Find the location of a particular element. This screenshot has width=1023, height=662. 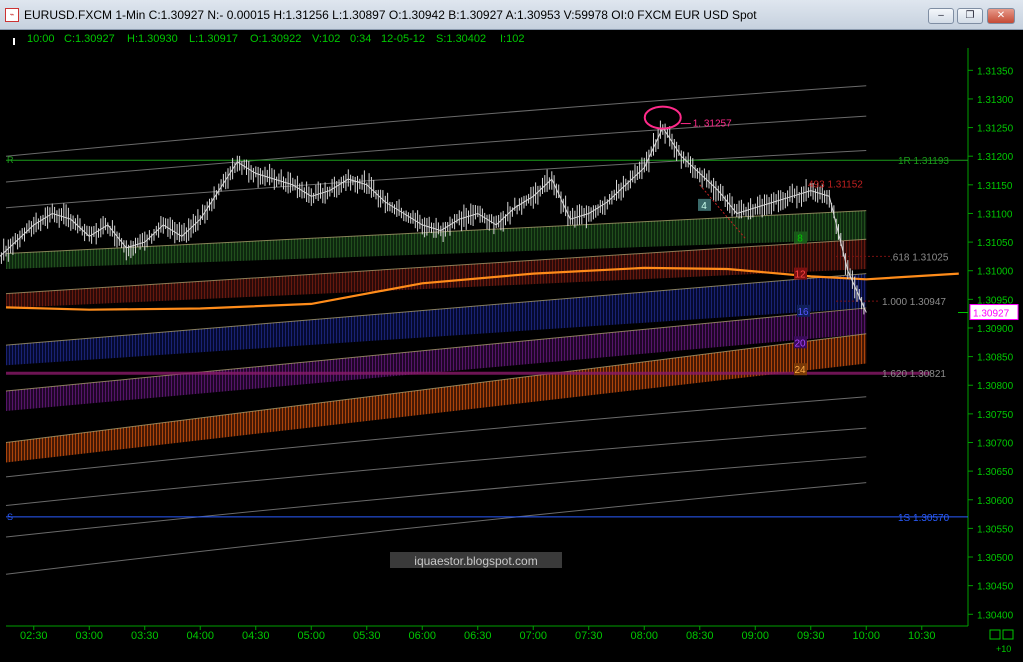

minimize-icon: – is located at coordinates (941, 16).